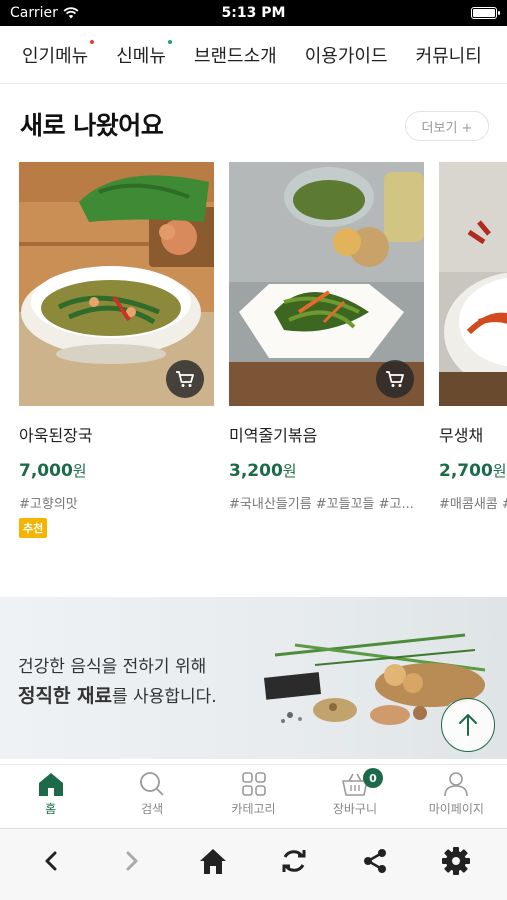 This screenshot has width=507, height=900. Describe the element at coordinates (253, 784) in the screenshot. I see `grid-icon` at that location.